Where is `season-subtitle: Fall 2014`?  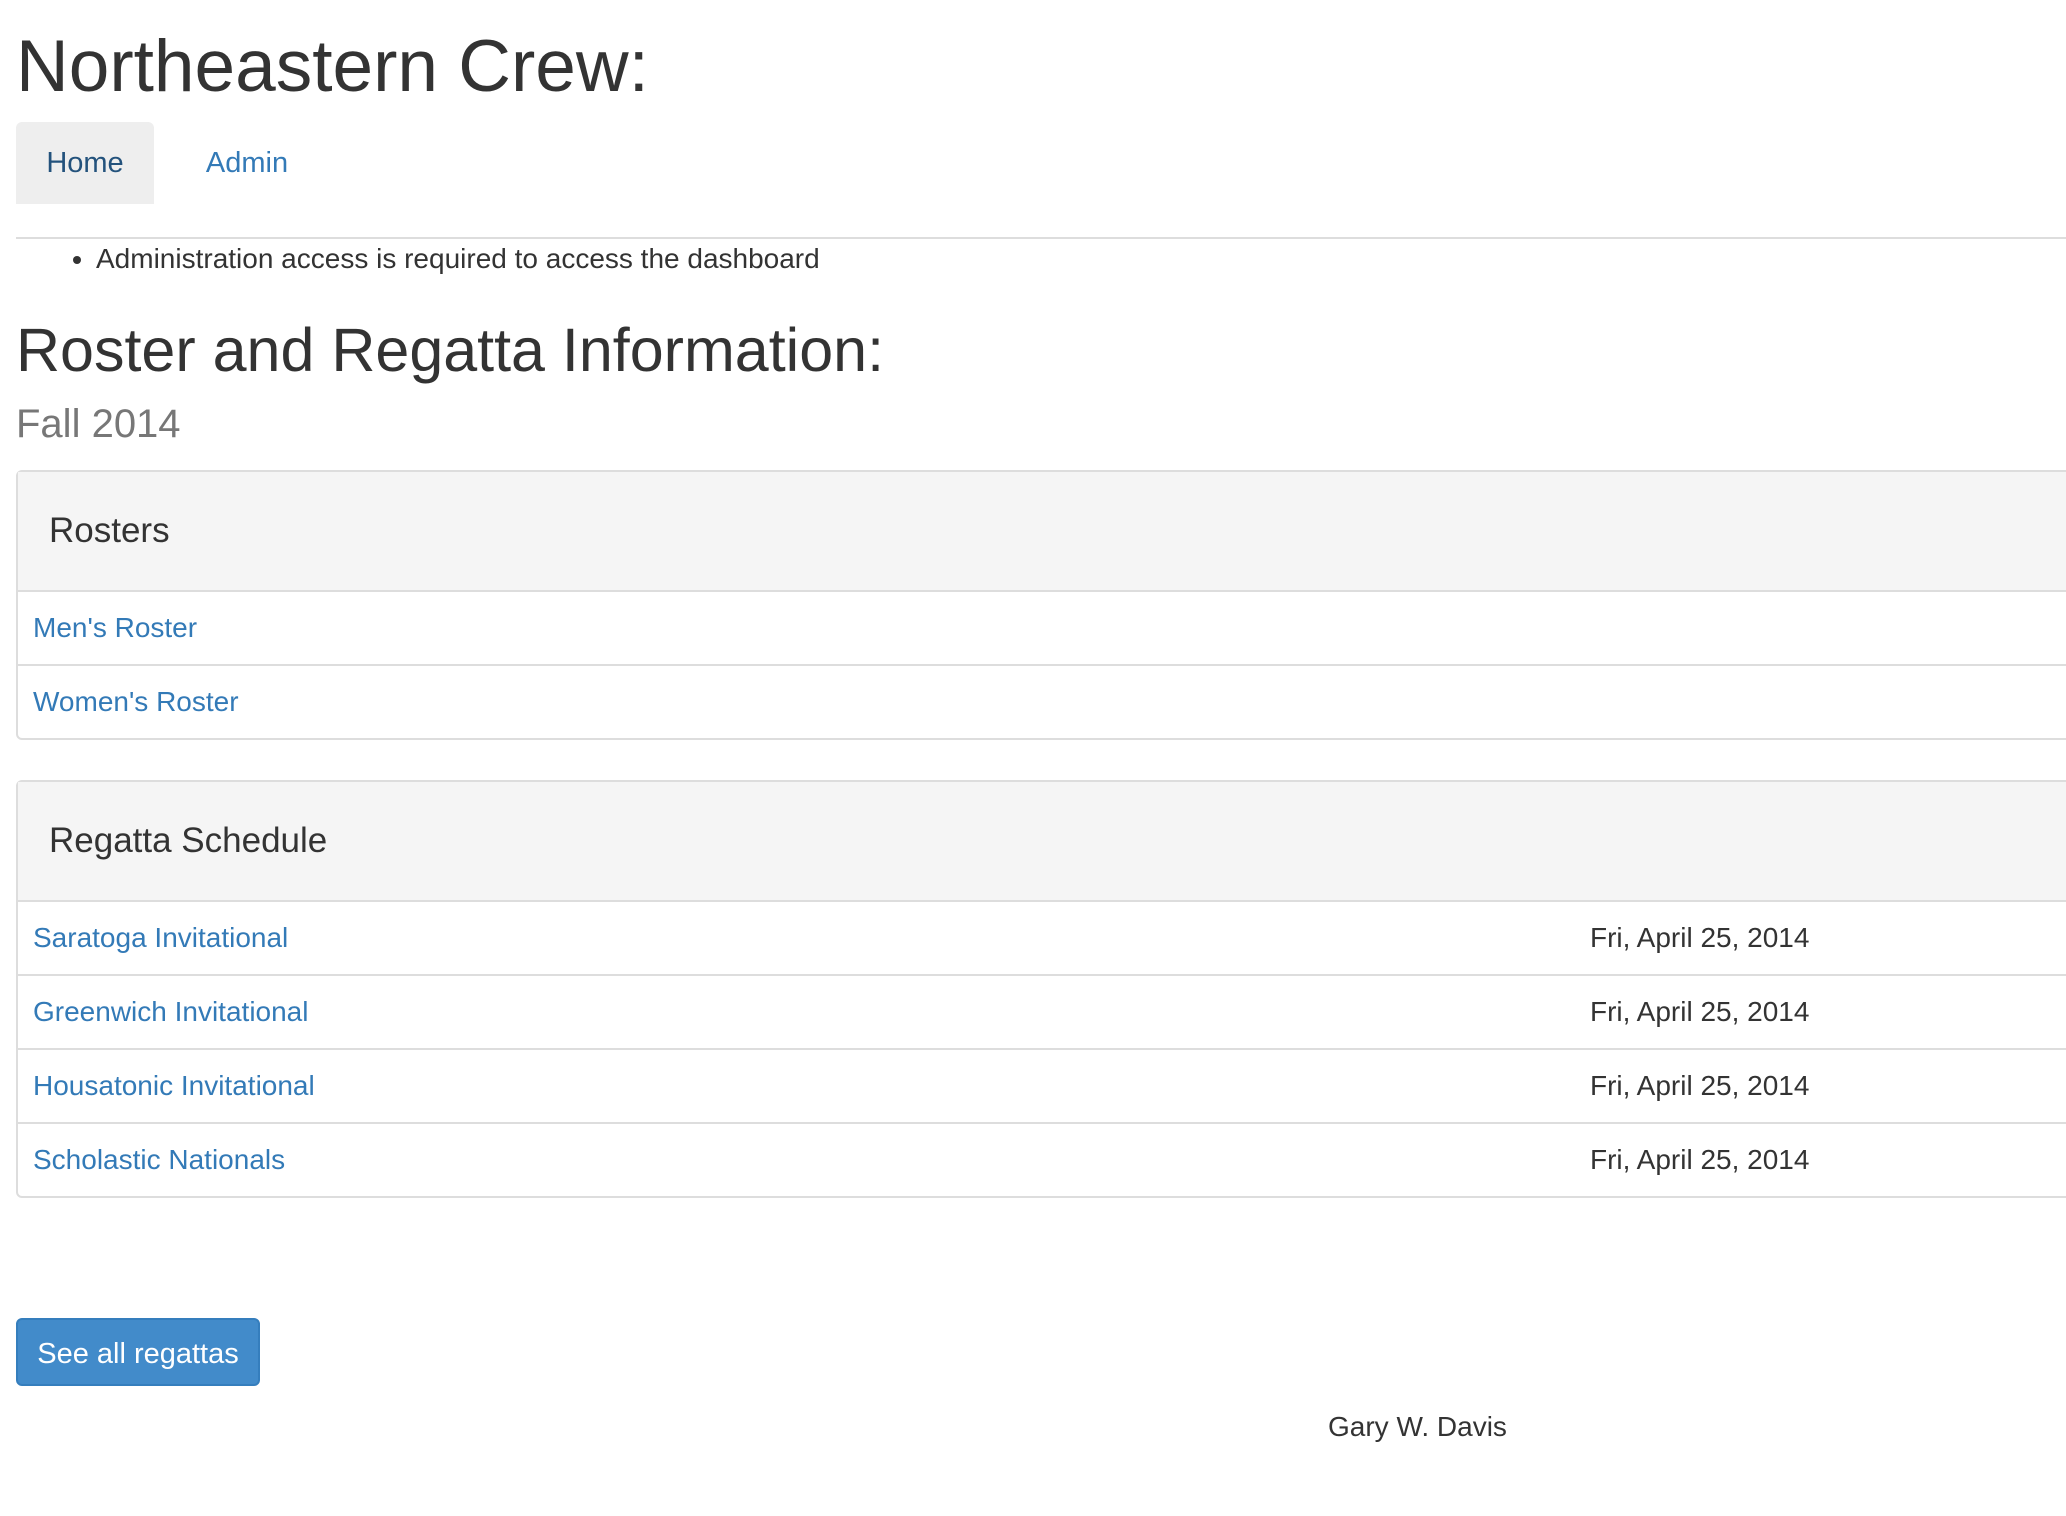
season-subtitle: Fall 2014 is located at coordinates (98, 424).